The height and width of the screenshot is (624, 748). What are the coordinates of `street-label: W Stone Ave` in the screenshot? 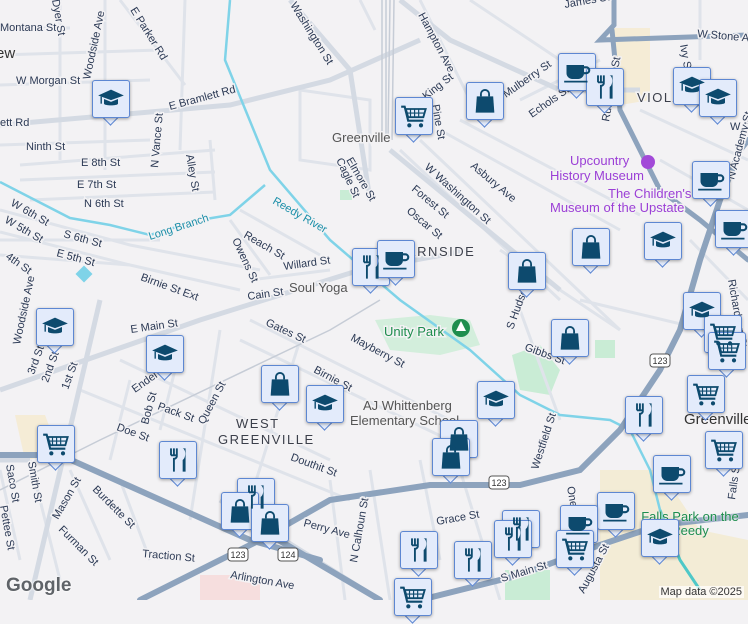 It's located at (722, 36).